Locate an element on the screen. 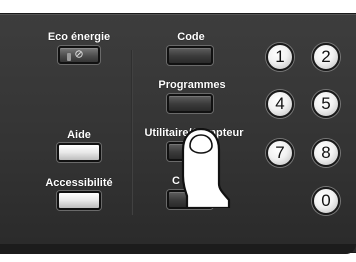 This screenshot has width=356, height=262. eco-indicator-led is located at coordinates (69, 57).